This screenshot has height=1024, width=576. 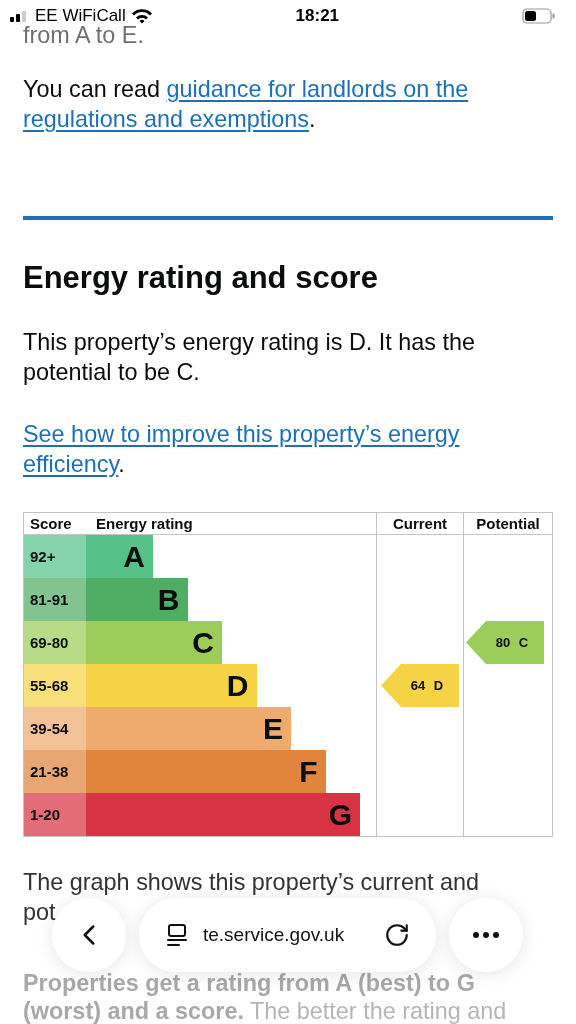 What do you see at coordinates (419, 524) in the screenshot?
I see `column-header: Current` at bounding box center [419, 524].